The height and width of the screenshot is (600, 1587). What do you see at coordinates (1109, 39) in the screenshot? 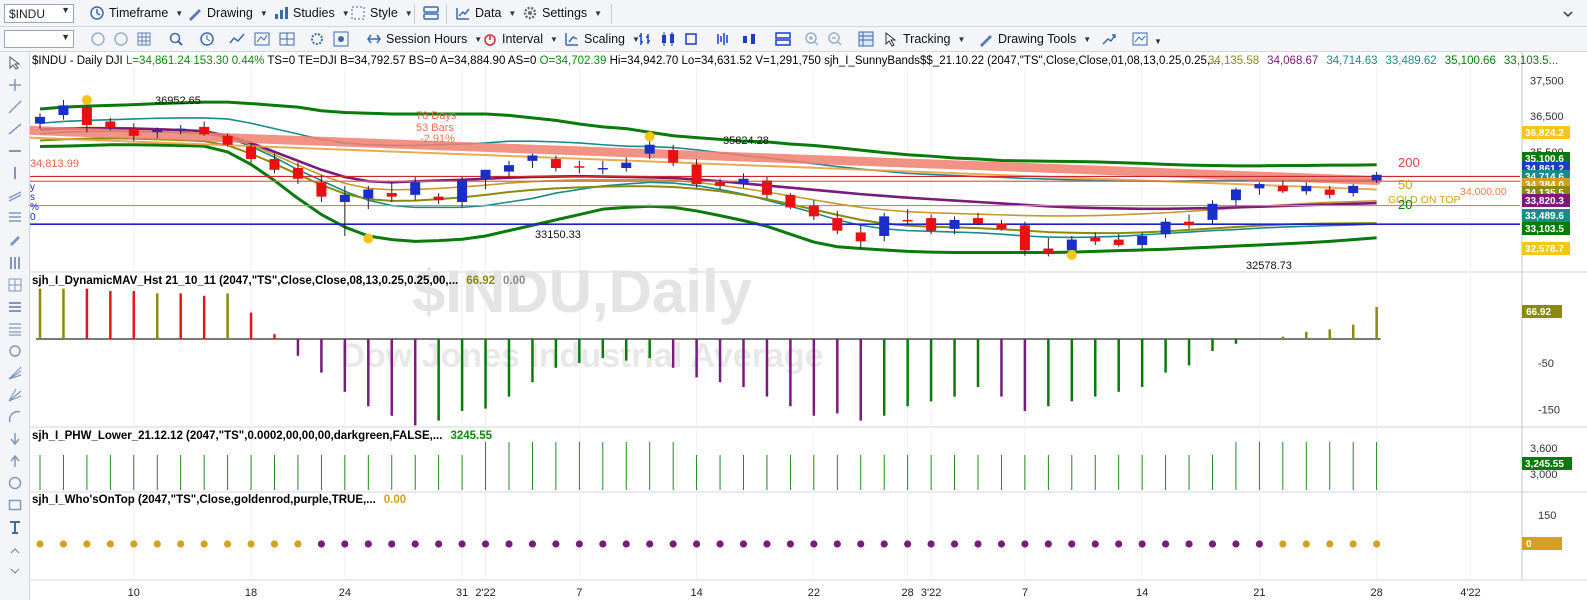
I see `trend-arrow-icon` at bounding box center [1109, 39].